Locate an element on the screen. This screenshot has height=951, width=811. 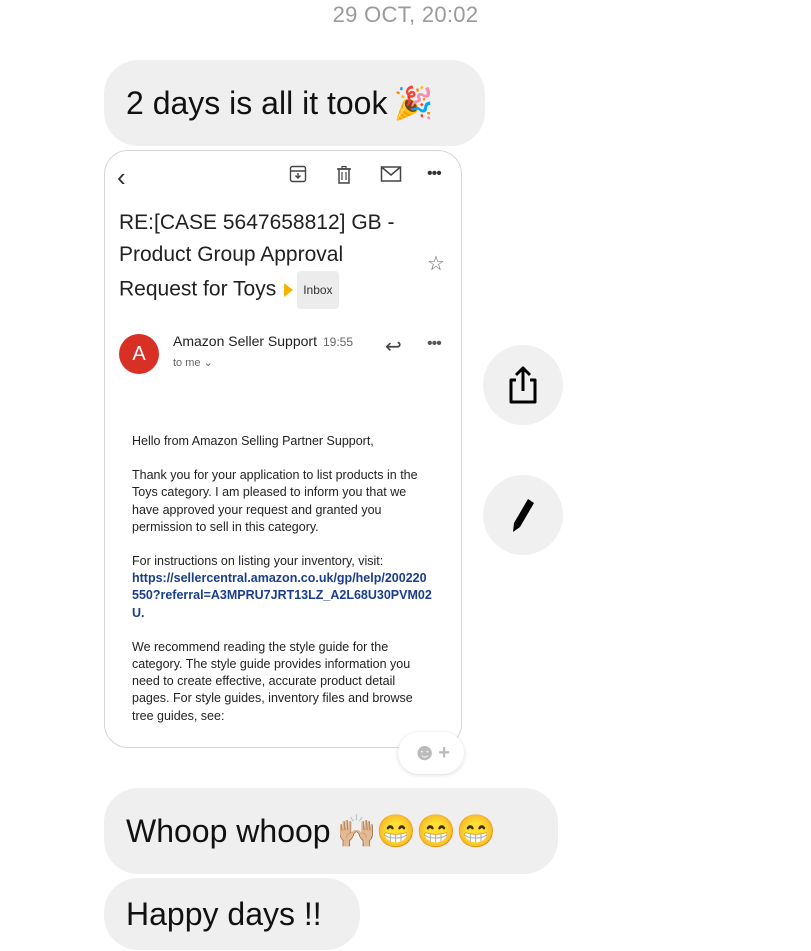
share-button is located at coordinates (523, 385).